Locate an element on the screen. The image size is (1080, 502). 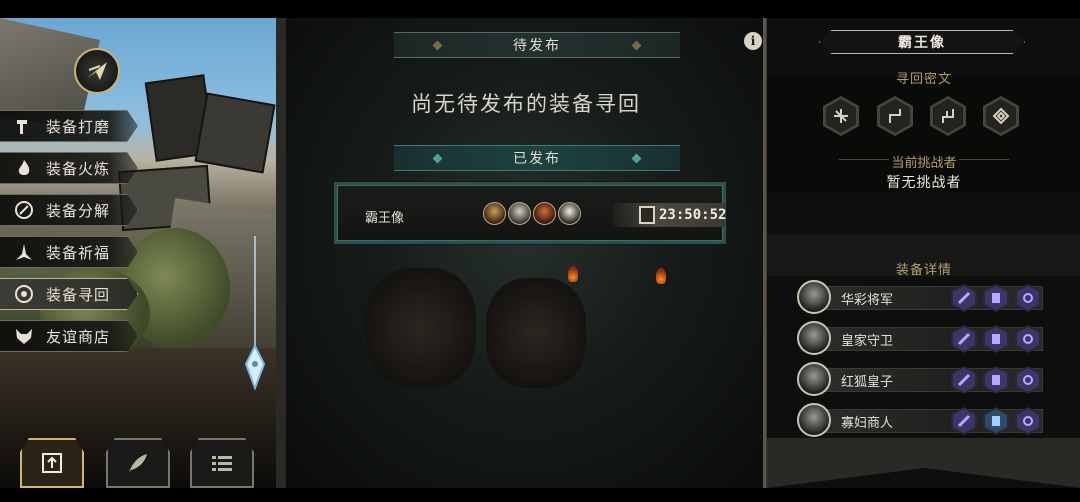
menu-item-label: 装备分解 is located at coordinates (78, 210).